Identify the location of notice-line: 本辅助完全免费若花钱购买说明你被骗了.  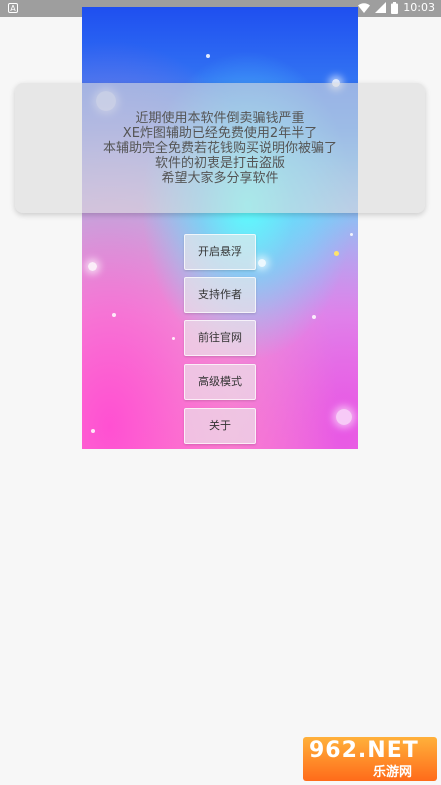
(219, 148).